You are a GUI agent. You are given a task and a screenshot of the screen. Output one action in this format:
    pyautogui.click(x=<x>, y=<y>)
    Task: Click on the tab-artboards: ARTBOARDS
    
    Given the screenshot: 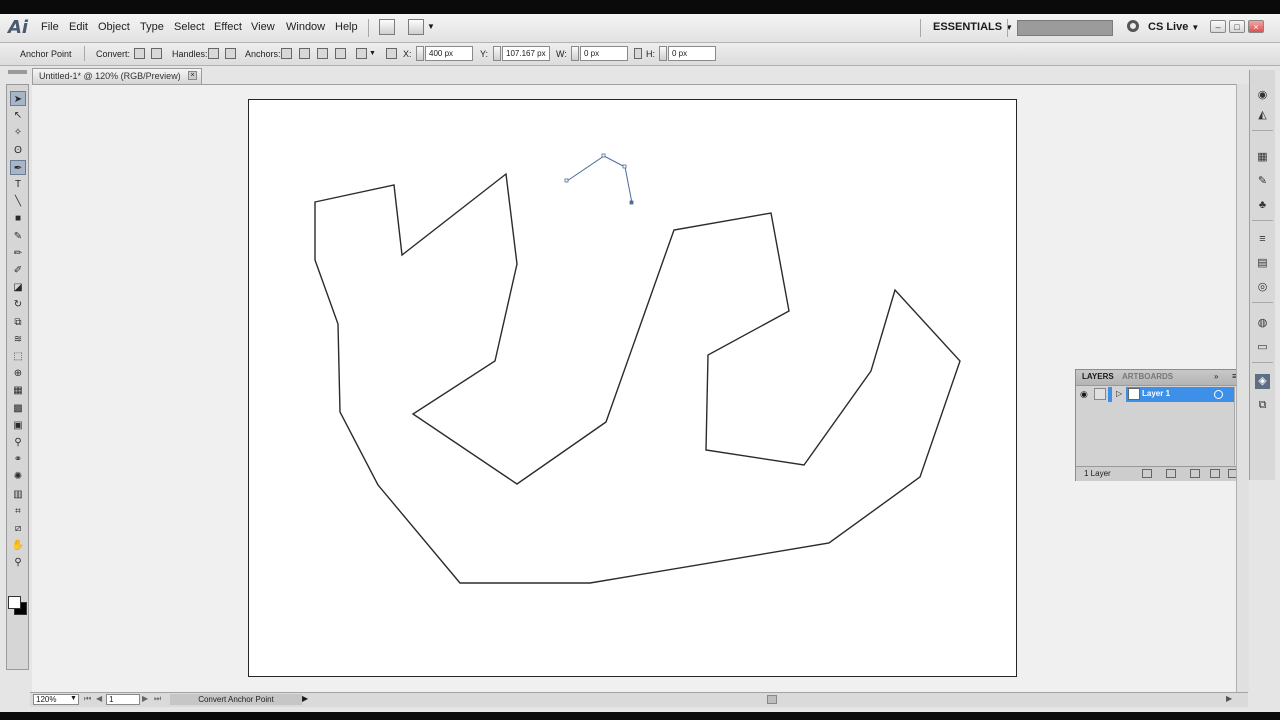 What is the action you would take?
    pyautogui.click(x=1147, y=376)
    